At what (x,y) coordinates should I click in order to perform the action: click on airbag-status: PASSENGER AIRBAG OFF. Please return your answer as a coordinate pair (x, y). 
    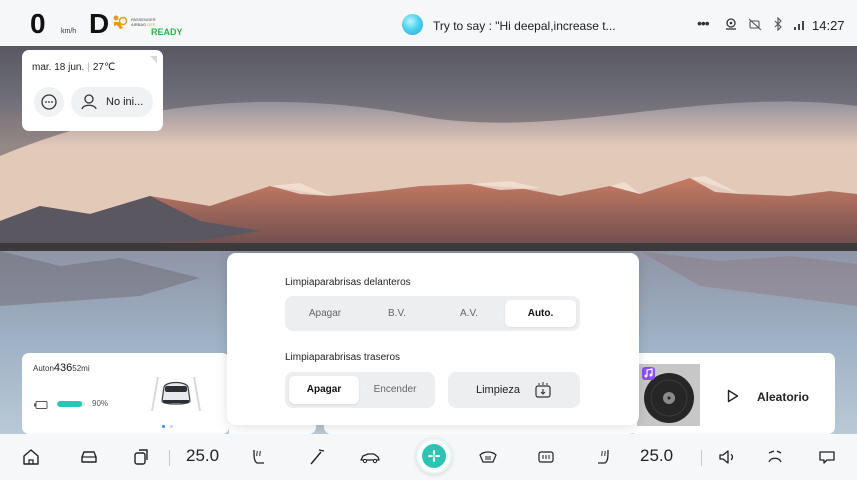
    Looking at the image, I should click on (151, 22).